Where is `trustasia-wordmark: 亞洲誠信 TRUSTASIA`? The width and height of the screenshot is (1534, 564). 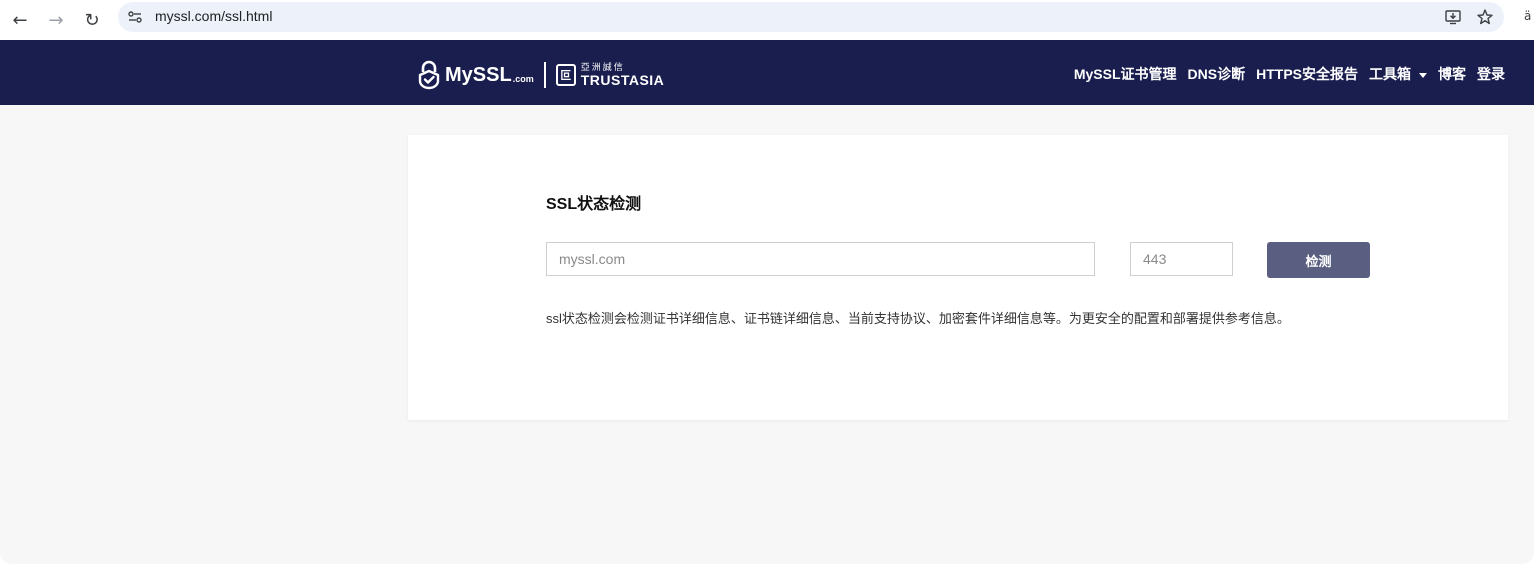 trustasia-wordmark: 亞洲誠信 TRUSTASIA is located at coordinates (622, 75).